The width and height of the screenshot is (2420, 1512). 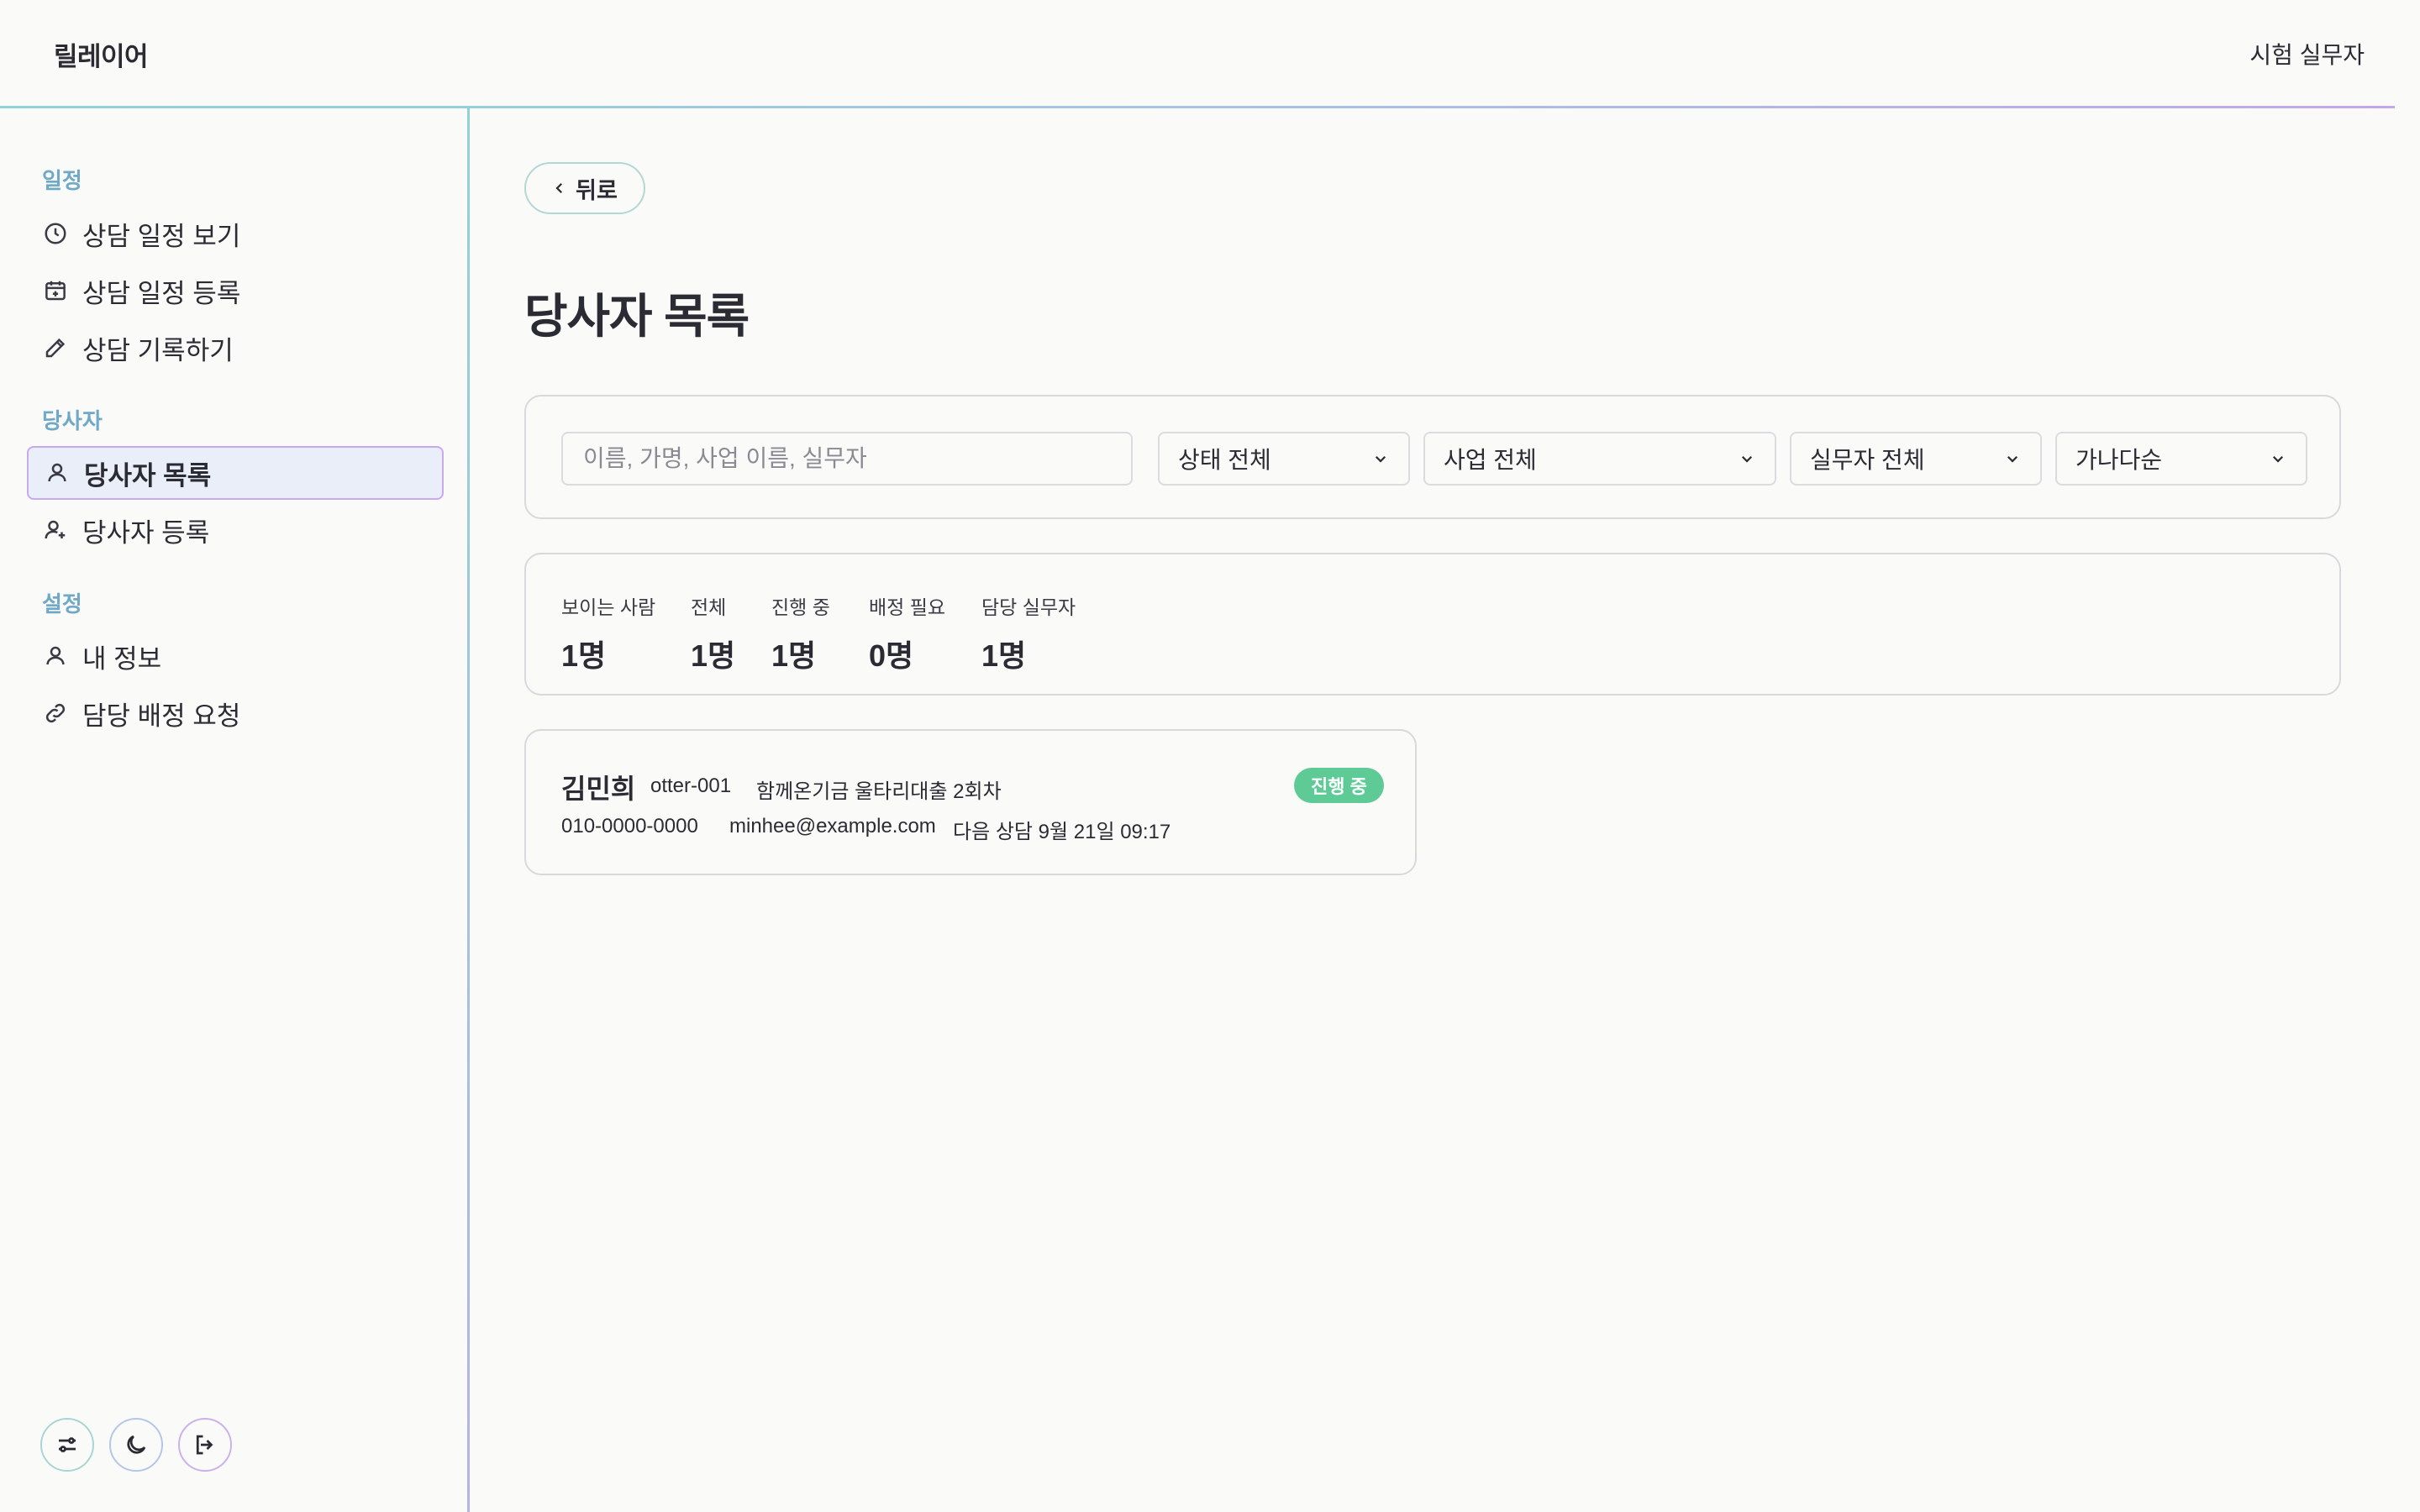 What do you see at coordinates (1284, 459) in the screenshot?
I see `status-filter-select: 상태 전체` at bounding box center [1284, 459].